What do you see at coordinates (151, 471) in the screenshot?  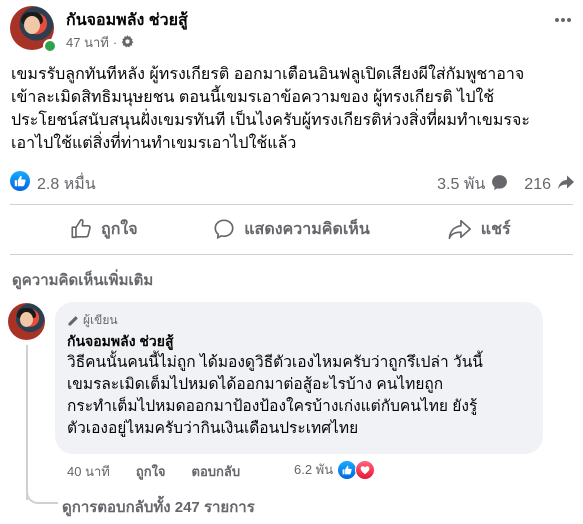 I see `comment-like-button: ถูกใจ` at bounding box center [151, 471].